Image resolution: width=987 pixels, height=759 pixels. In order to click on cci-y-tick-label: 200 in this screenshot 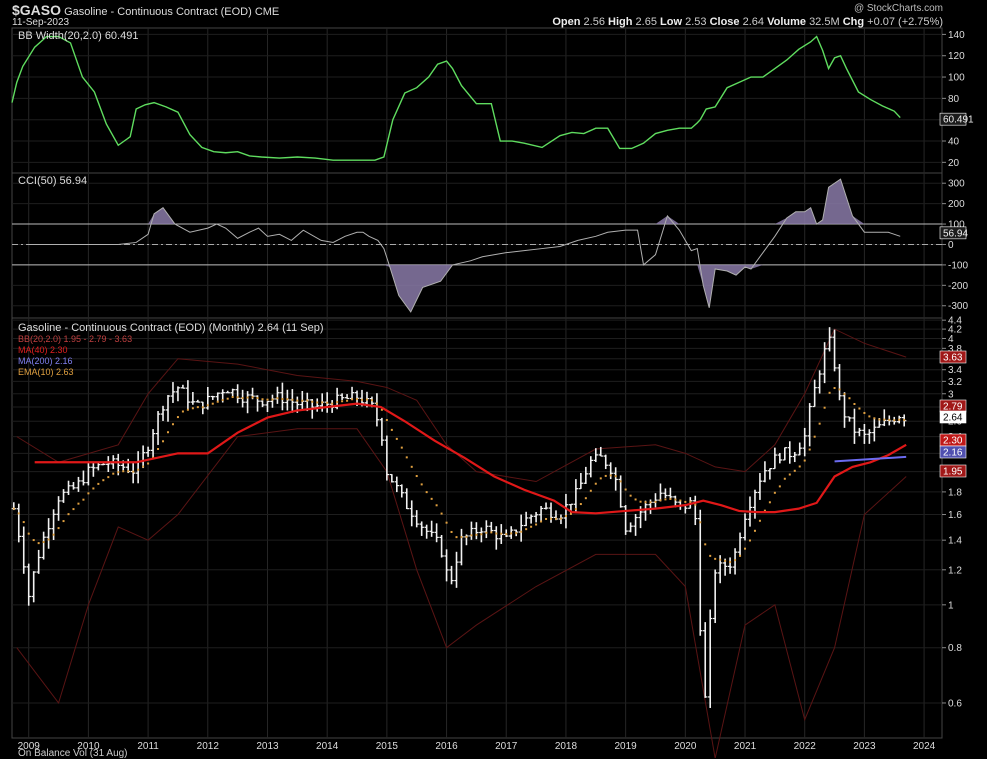, I will do `click(956, 204)`.